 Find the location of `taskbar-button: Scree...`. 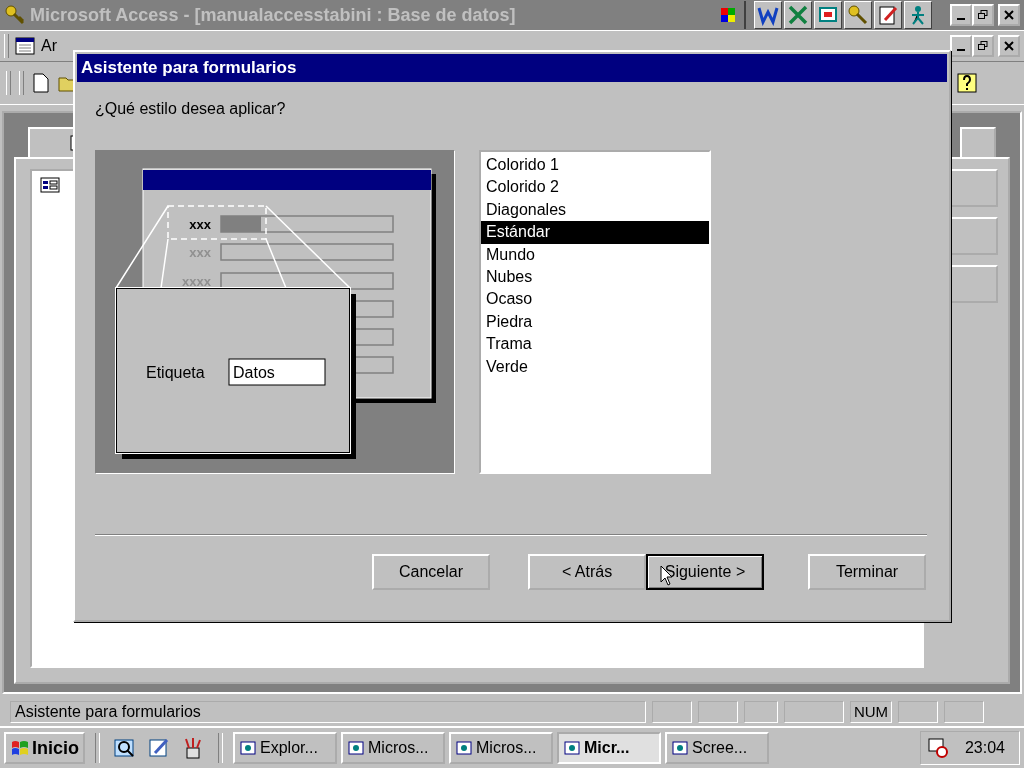

taskbar-button: Scree... is located at coordinates (717, 748).